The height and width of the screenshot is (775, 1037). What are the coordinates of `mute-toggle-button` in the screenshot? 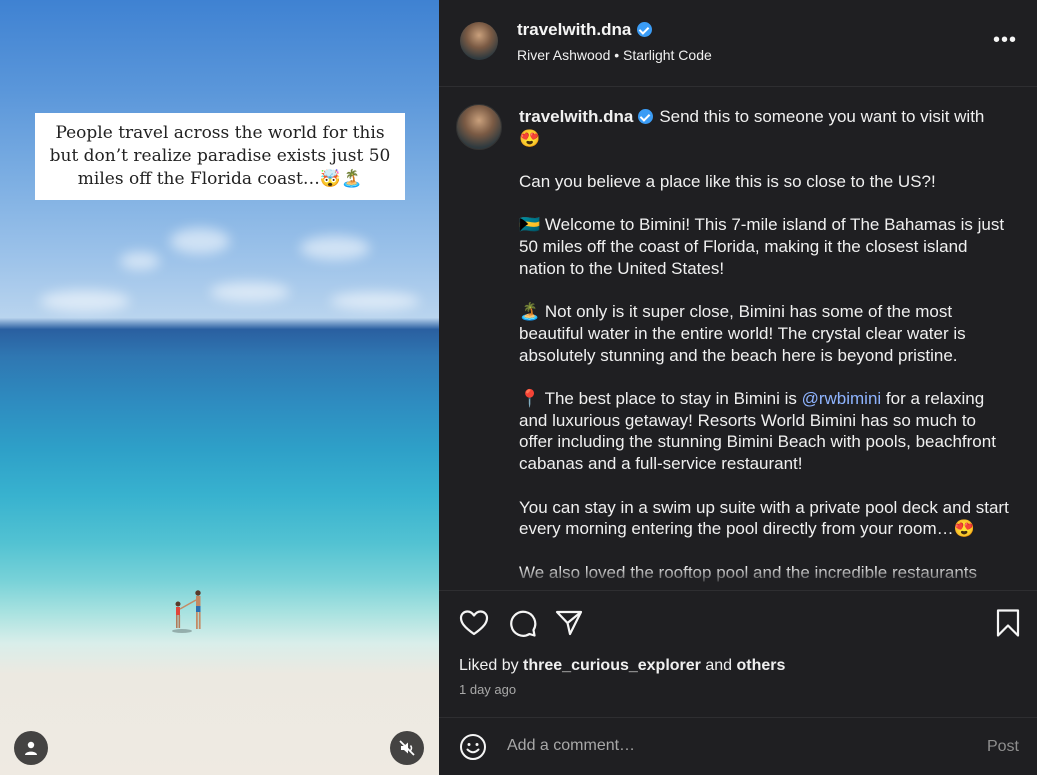 It's located at (407, 748).